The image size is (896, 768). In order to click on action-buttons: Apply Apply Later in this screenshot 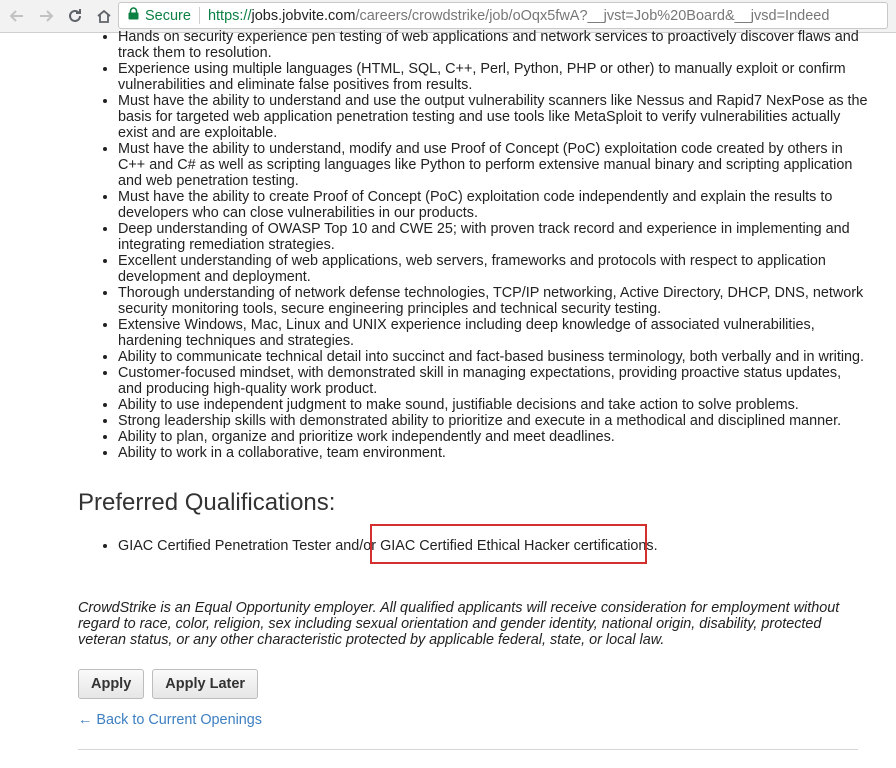, I will do `click(168, 684)`.